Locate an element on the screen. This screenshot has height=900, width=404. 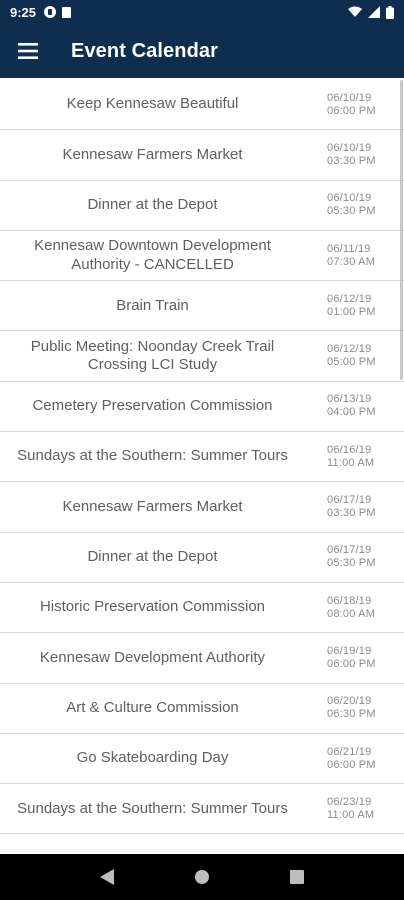
event-row: Brain Train 06/12/19 01:00 PM is located at coordinates (202, 306).